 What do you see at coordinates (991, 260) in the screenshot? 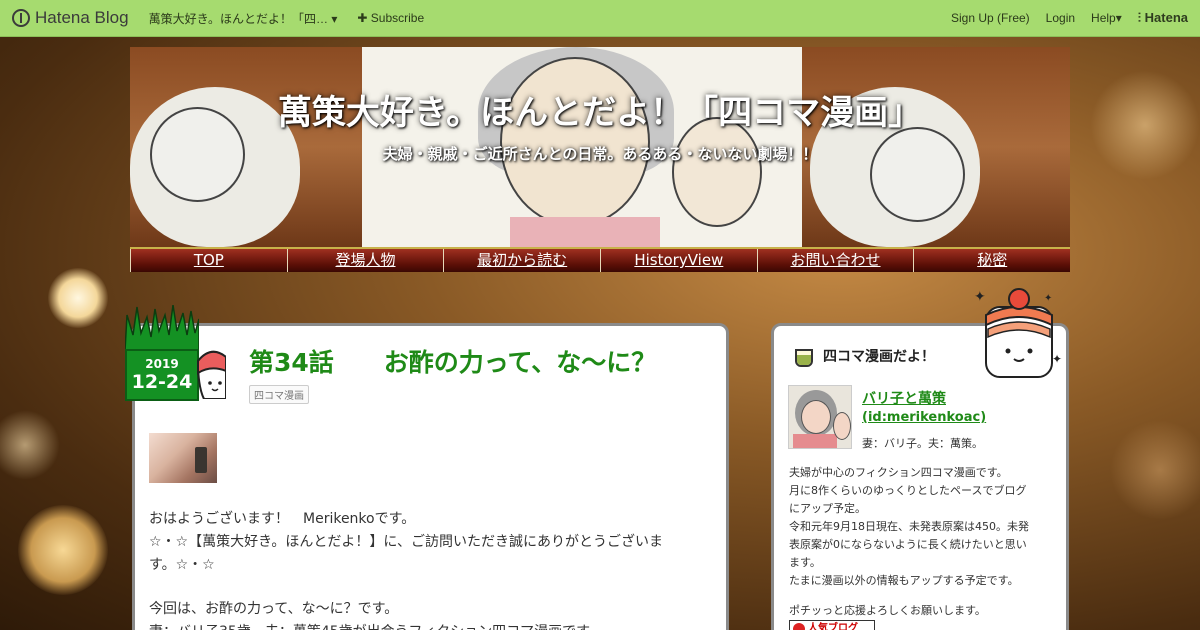
I see `nav-item-secret: 秘密` at bounding box center [991, 260].